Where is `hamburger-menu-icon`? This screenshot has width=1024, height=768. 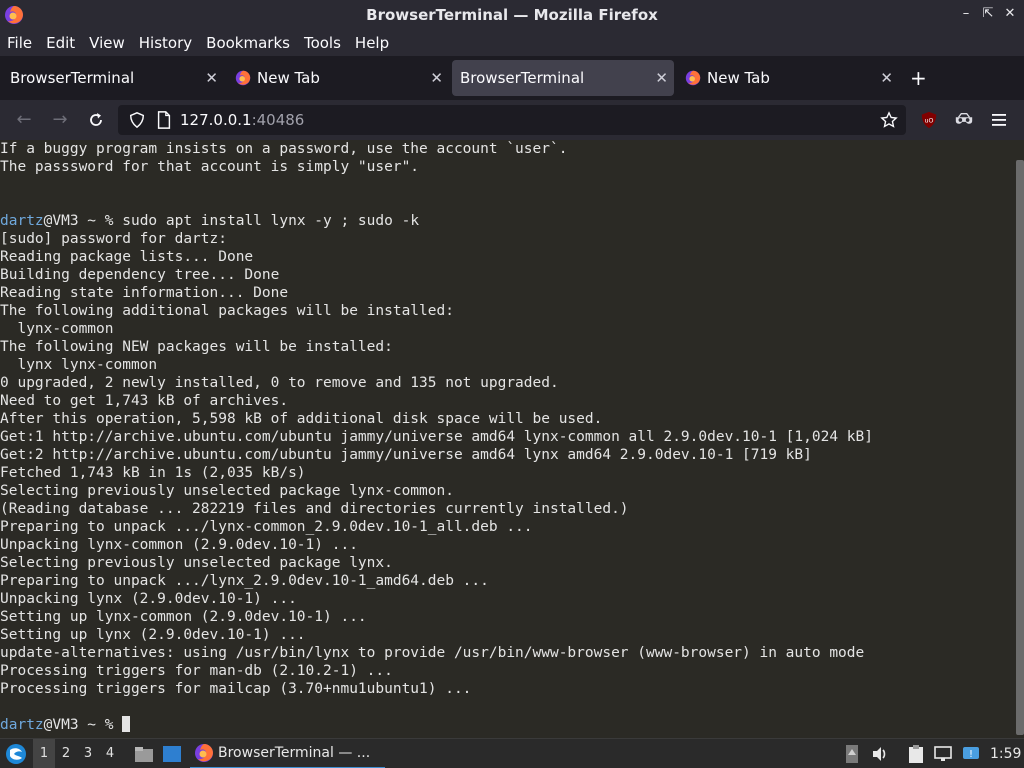
hamburger-menu-icon is located at coordinates (999, 120).